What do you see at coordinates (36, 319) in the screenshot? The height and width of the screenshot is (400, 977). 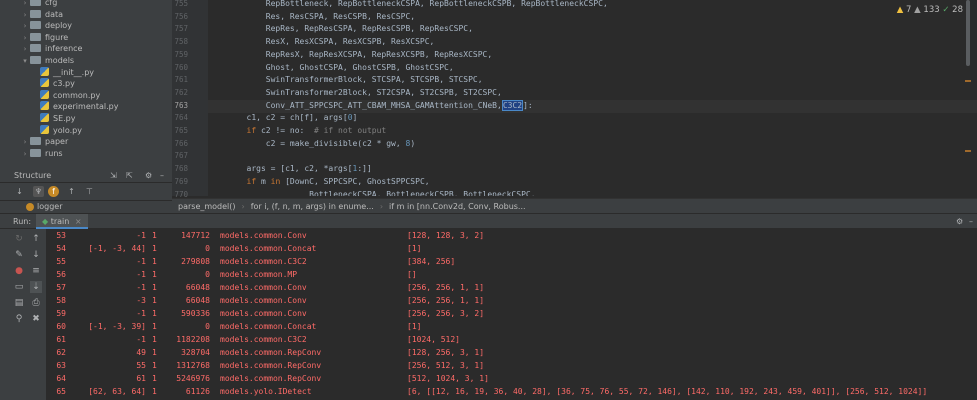 I see `trash-icon: ✖` at bounding box center [36, 319].